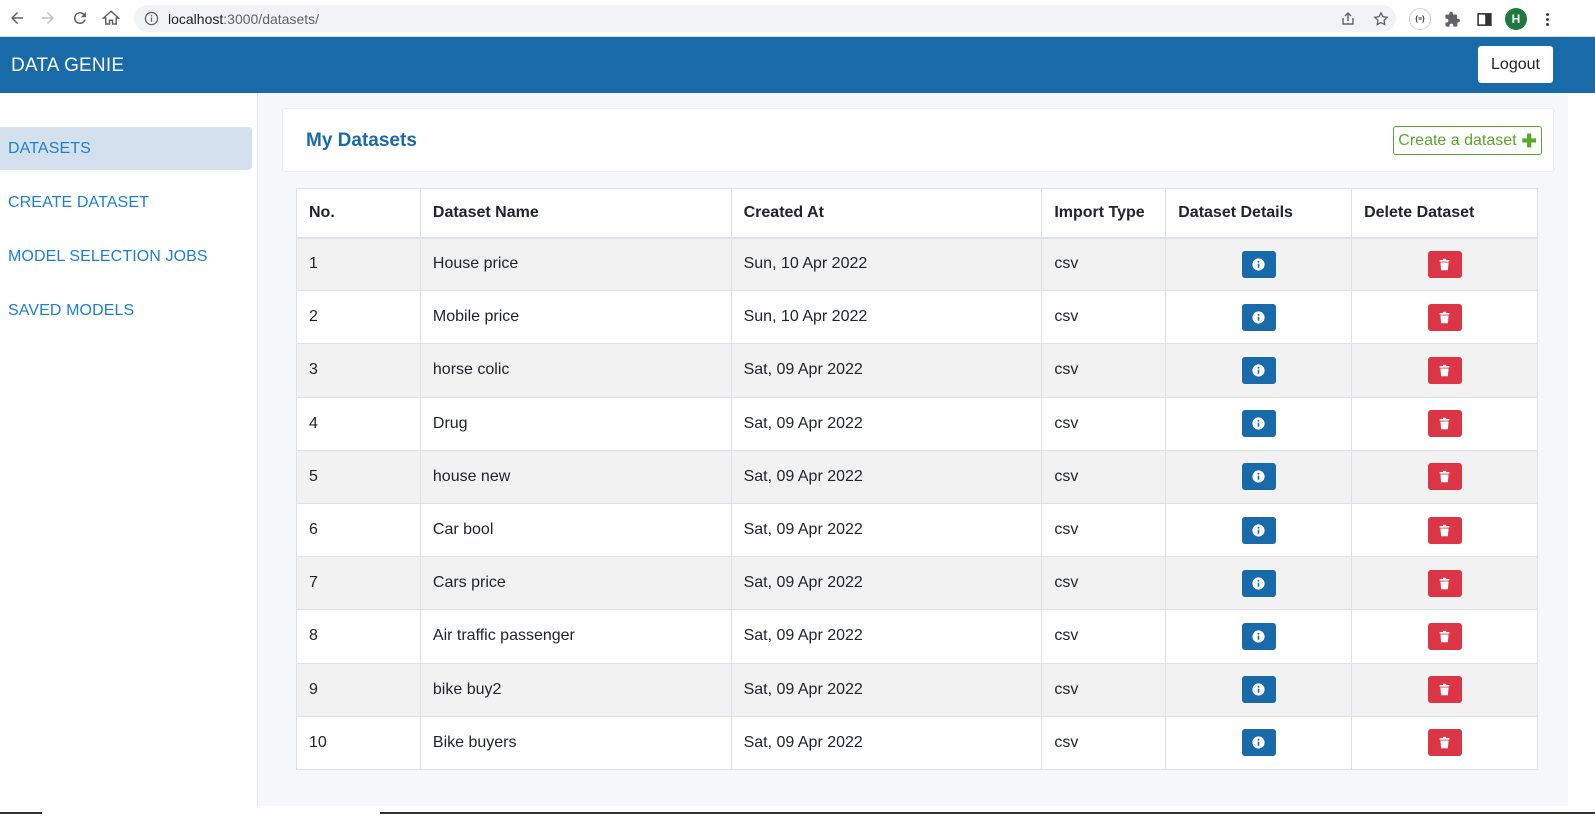 This screenshot has height=829, width=1595. I want to click on table-row: 3 horse colic Sat, 09 Apr 2022 csv, so click(917, 370).